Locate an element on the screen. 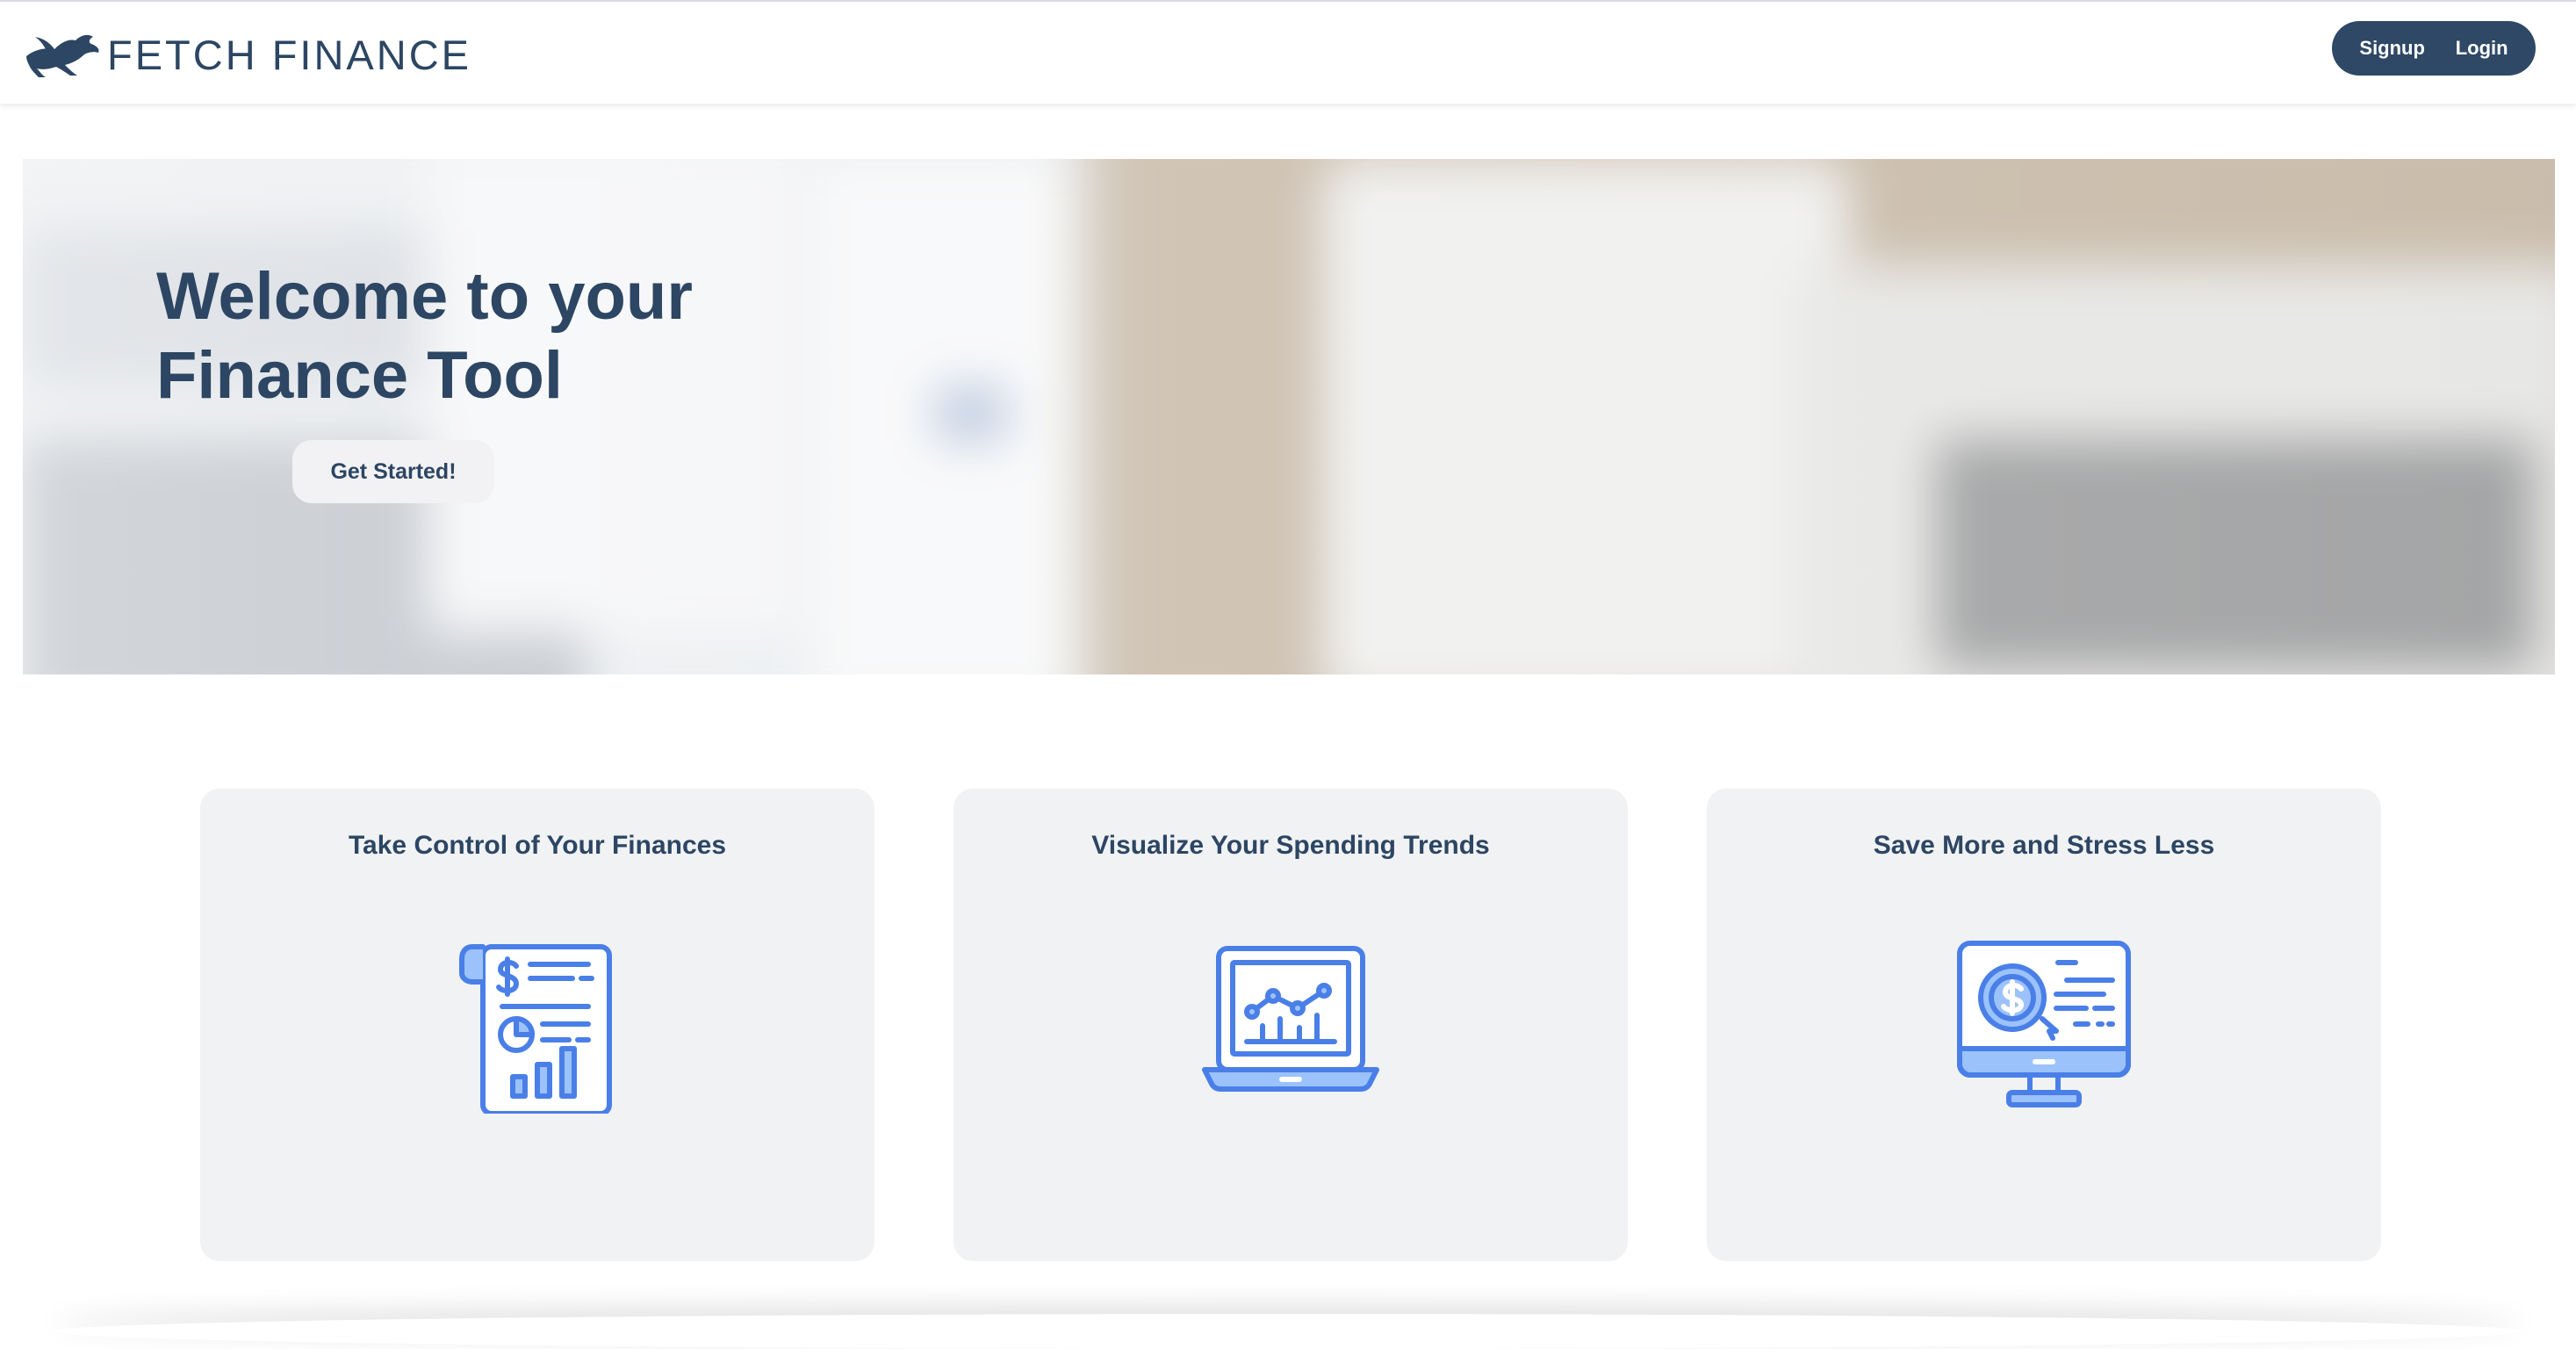 The width and height of the screenshot is (2576, 1349). hero-title: Welcome to your Finance Tool is located at coordinates (490, 336).